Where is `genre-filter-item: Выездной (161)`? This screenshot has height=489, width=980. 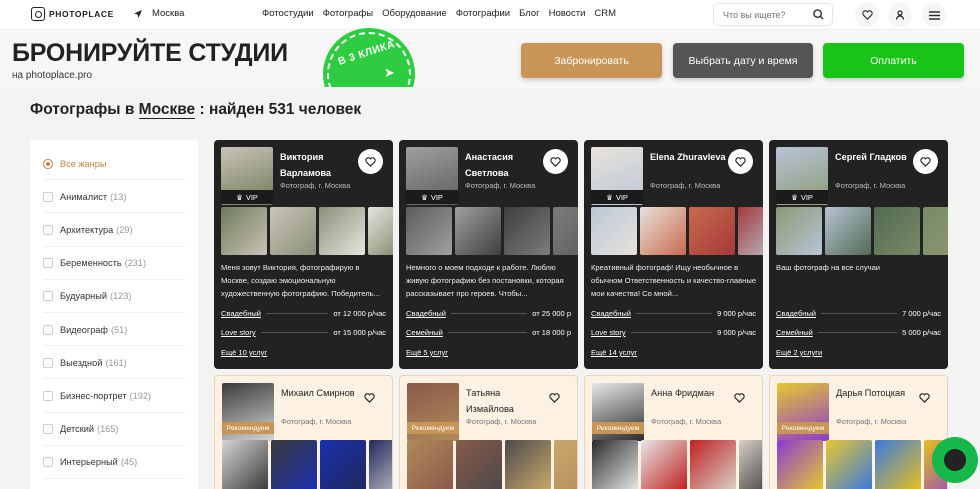 genre-filter-item: Выездной (161) is located at coordinates (114, 363).